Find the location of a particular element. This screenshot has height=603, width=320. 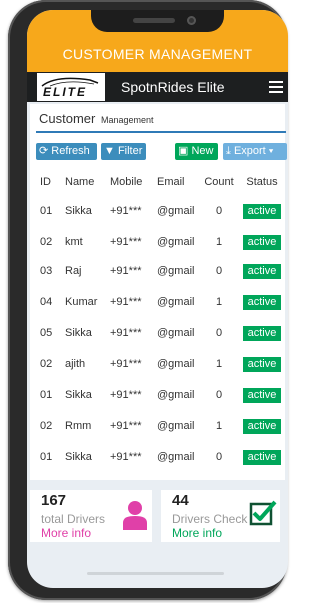

cell-name: ajith is located at coordinates (75, 364).